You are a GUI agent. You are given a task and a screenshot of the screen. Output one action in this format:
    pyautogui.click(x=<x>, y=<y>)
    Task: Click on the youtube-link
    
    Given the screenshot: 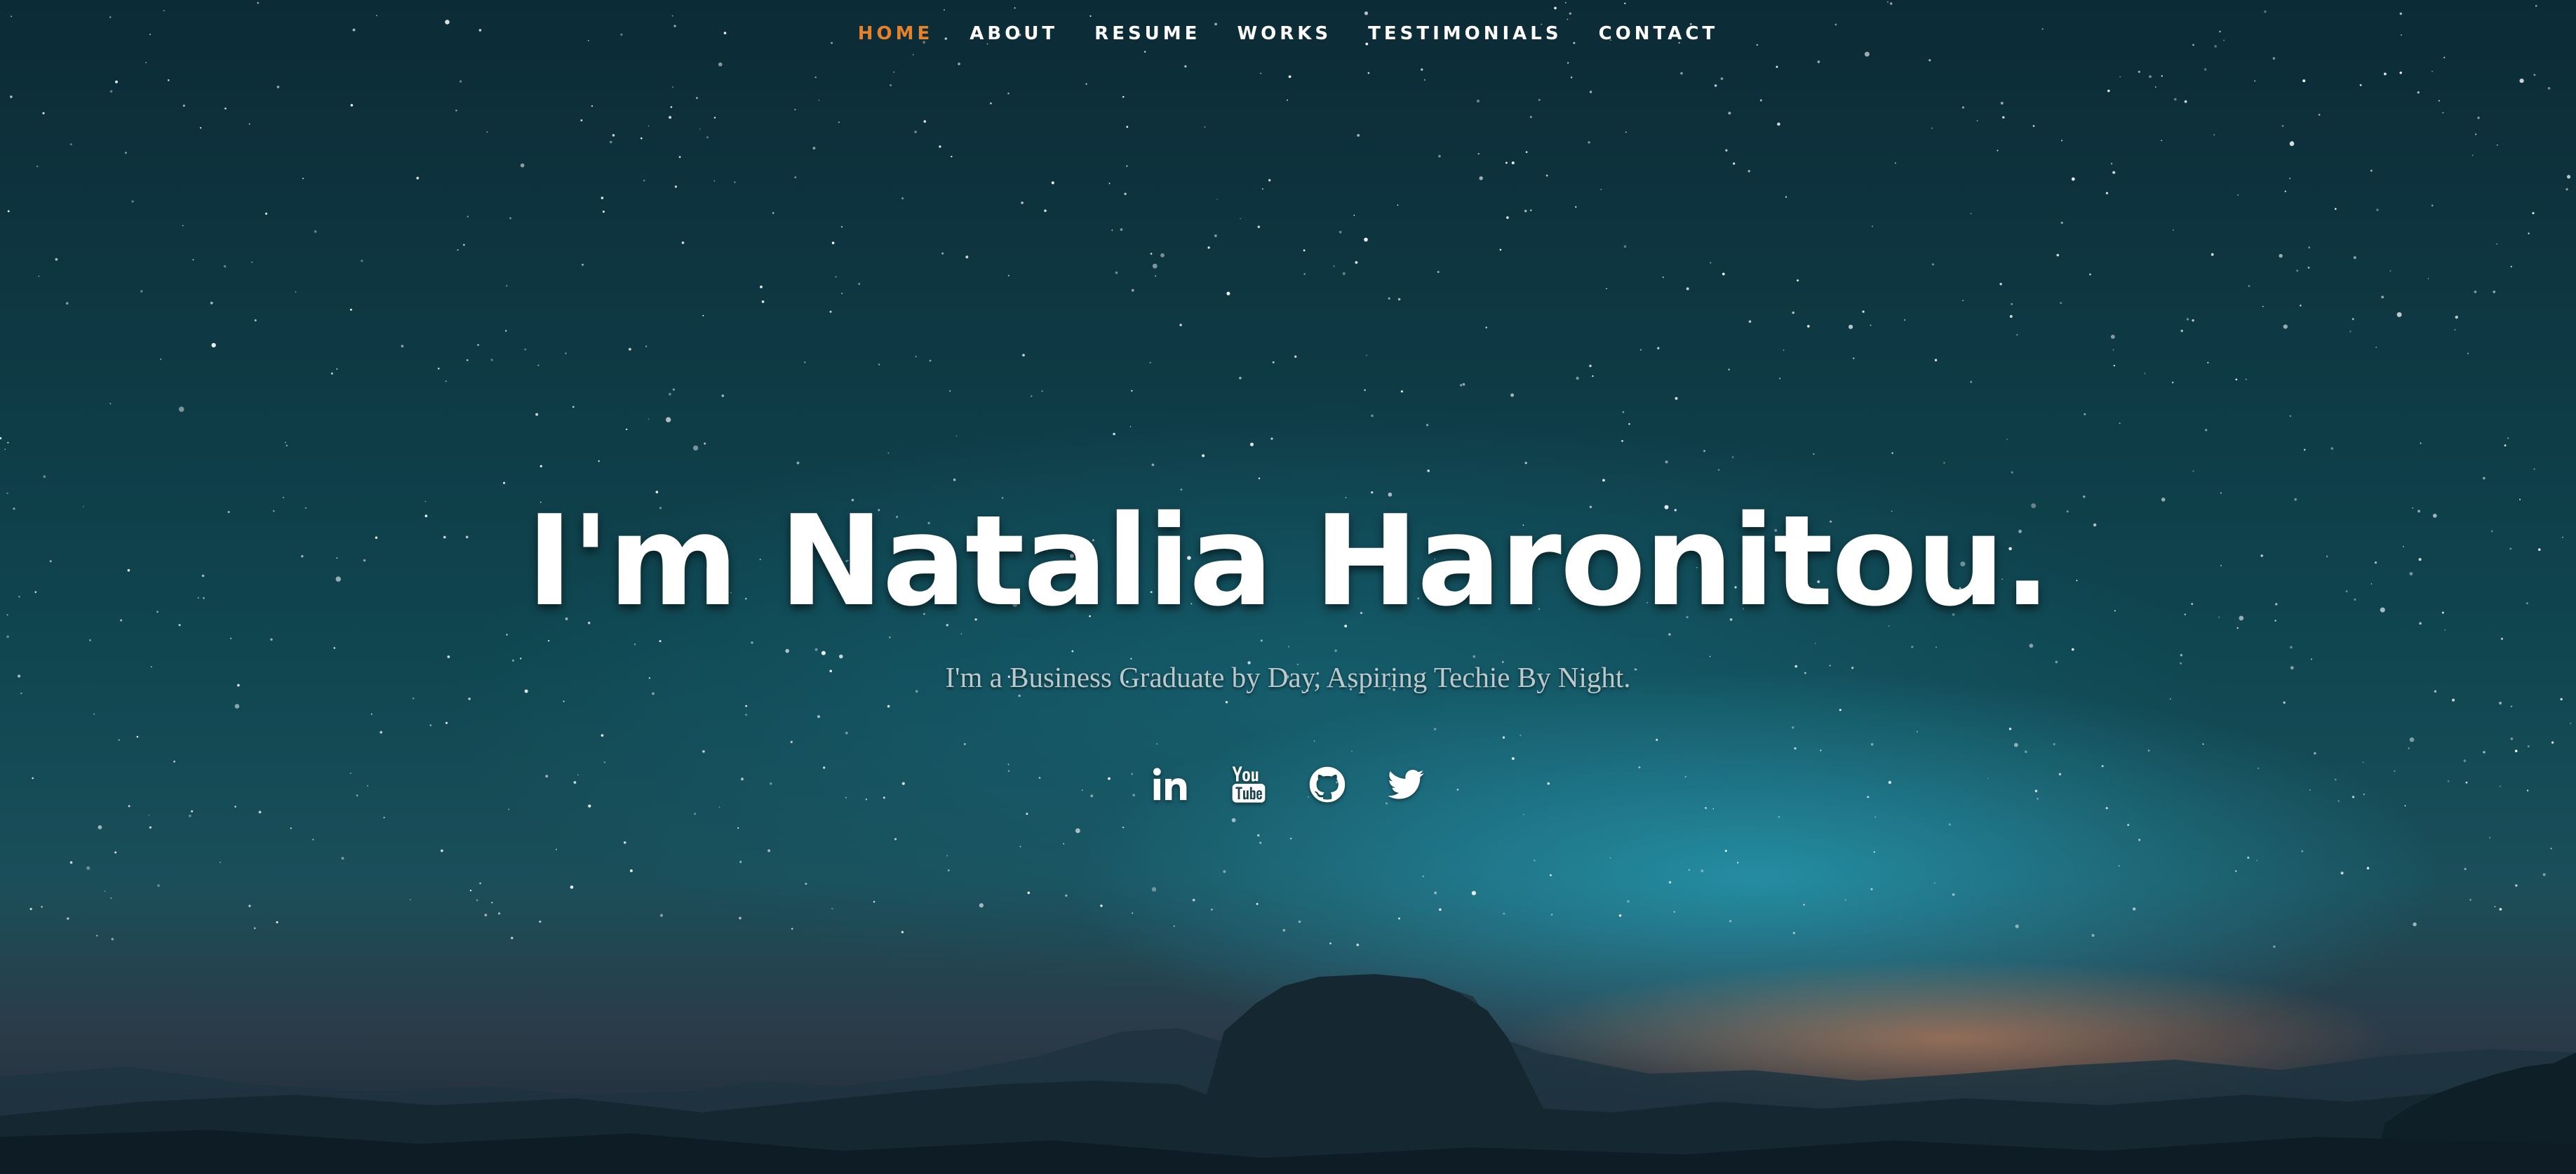 What is the action you would take?
    pyautogui.click(x=1248, y=784)
    